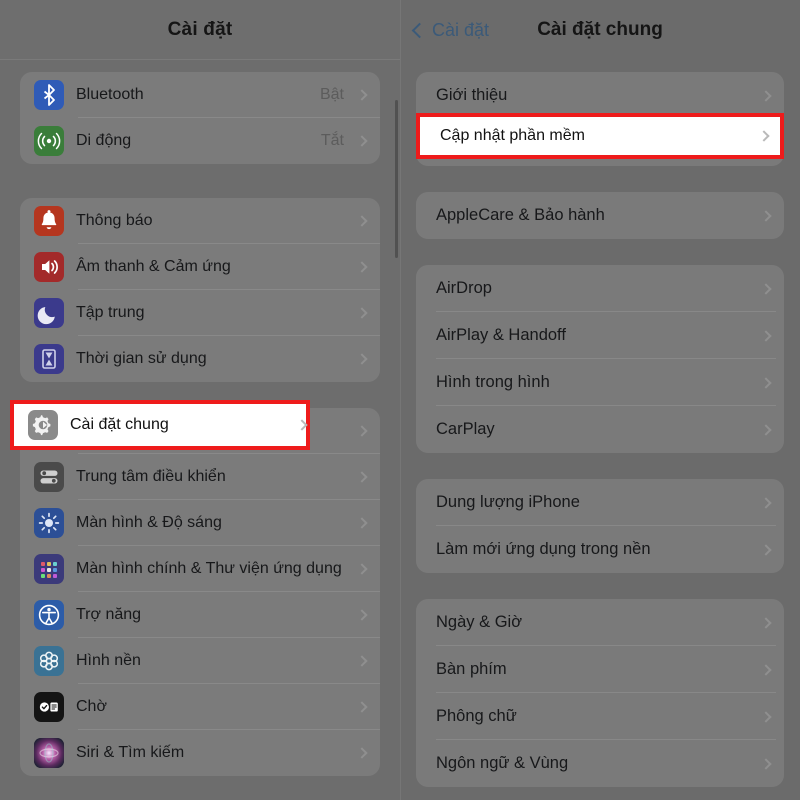  I want to click on list-item-value: Tắt, so click(332, 140).